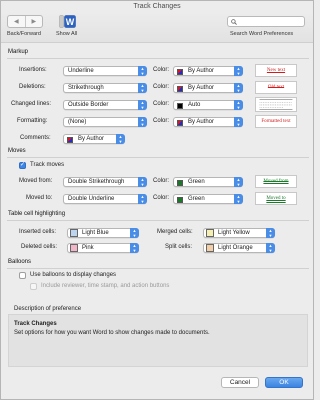 The height and width of the screenshot is (400, 320). What do you see at coordinates (35, 324) in the screenshot?
I see `description-heading: Track Changes` at bounding box center [35, 324].